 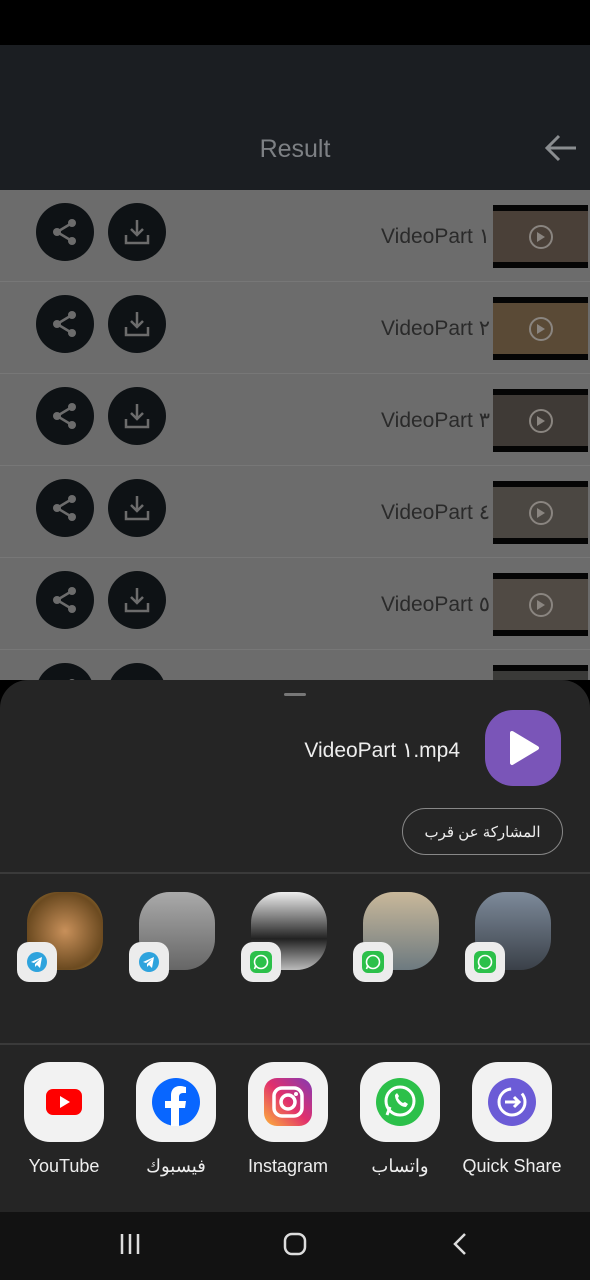 I want to click on recent-apps-icon, so click(x=130, y=1246).